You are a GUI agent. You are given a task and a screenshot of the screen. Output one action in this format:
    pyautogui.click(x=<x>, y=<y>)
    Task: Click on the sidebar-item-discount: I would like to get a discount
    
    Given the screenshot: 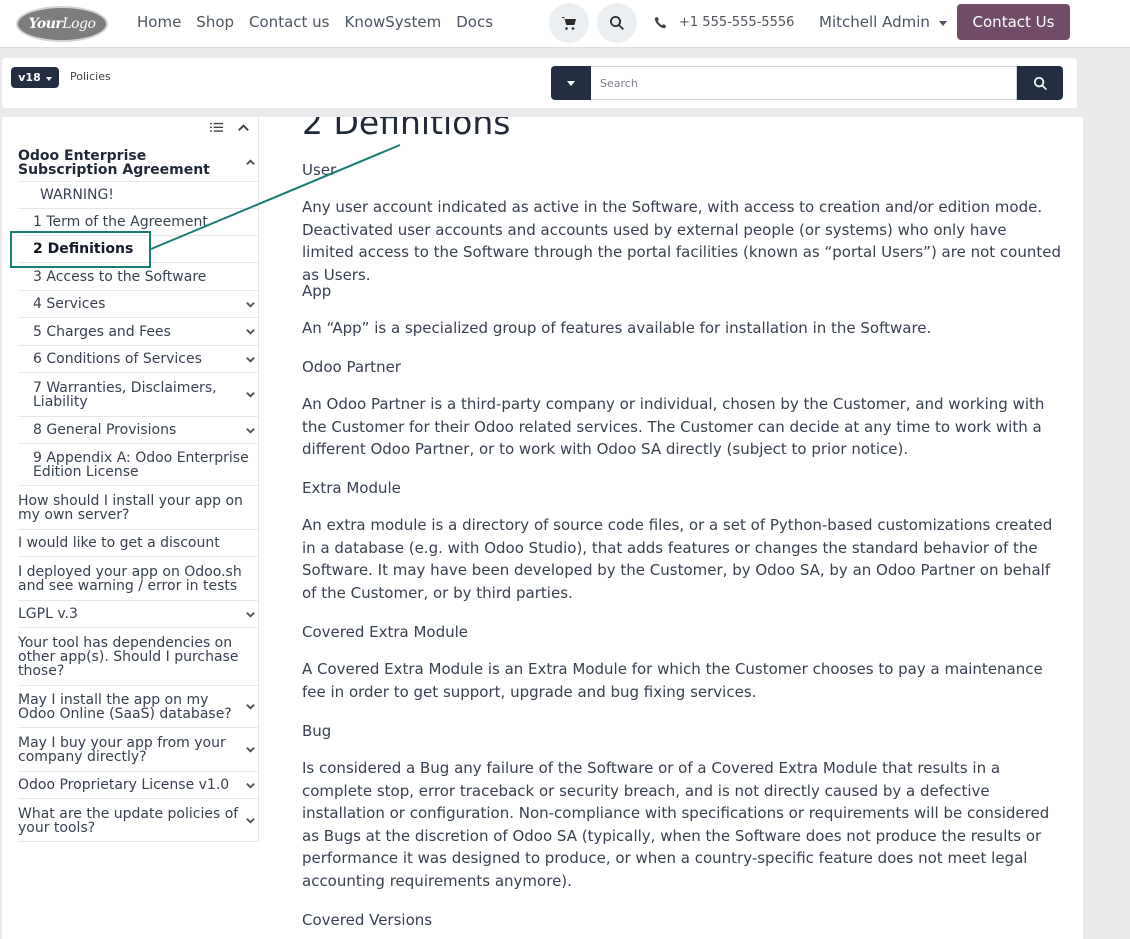 What is the action you would take?
    pyautogui.click(x=138, y=543)
    